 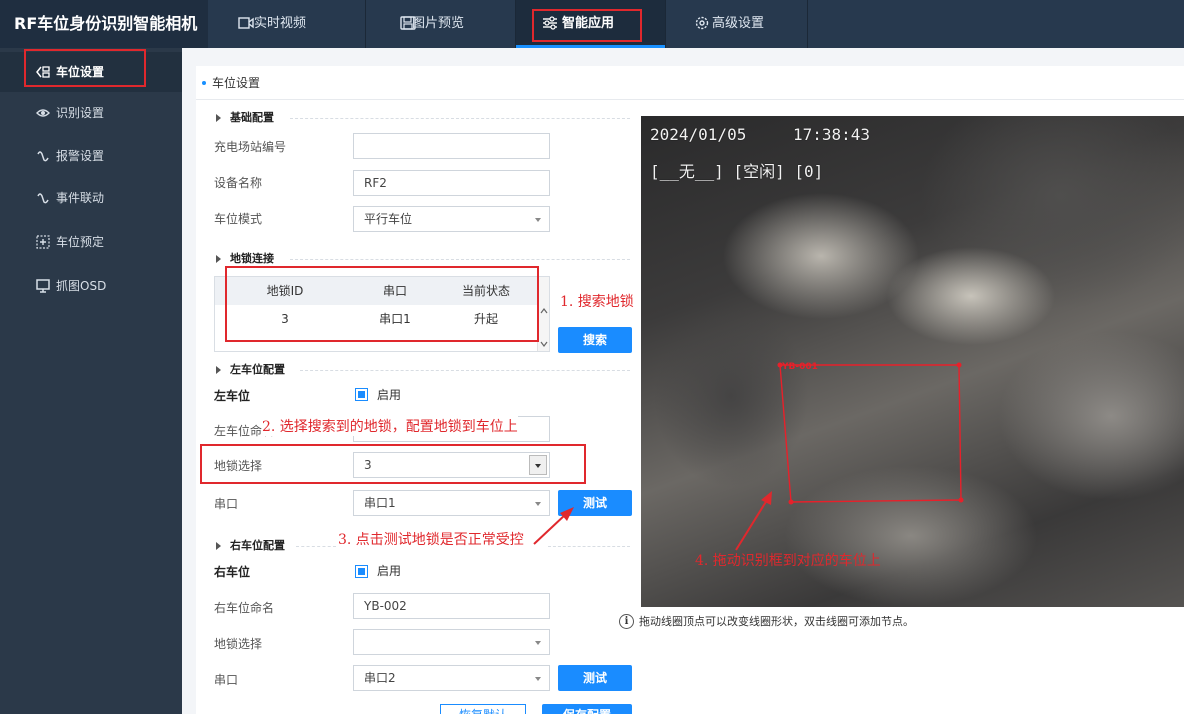 I want to click on app-title: RF车位身份识别智能相机, so click(x=104, y=24).